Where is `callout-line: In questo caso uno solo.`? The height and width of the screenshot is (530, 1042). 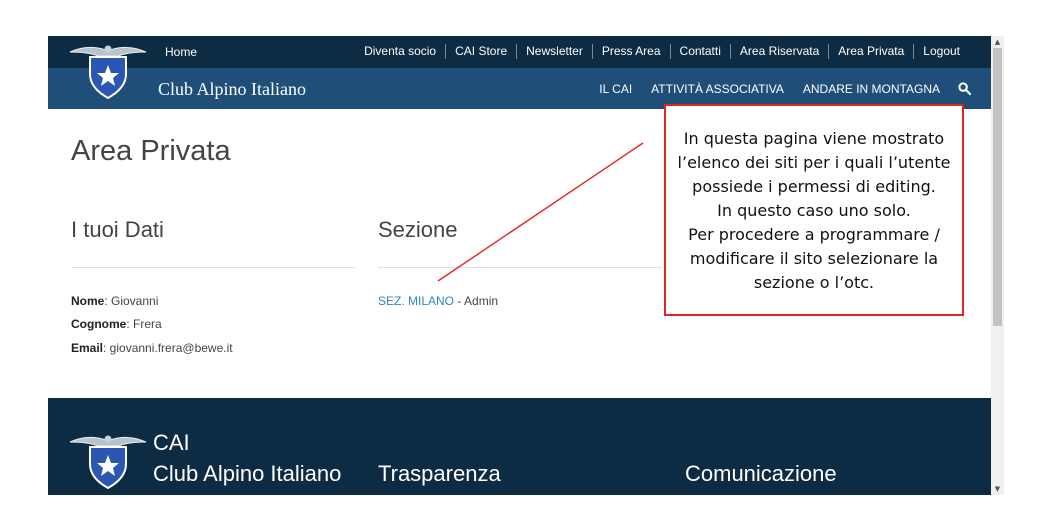
callout-line: In questo caso uno solo. is located at coordinates (814, 210).